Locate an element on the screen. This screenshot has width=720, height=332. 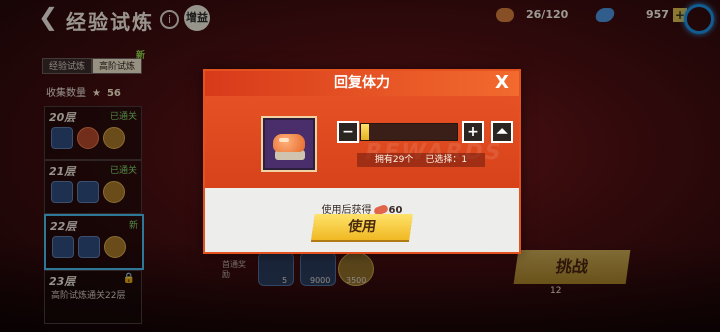
quantity-info: 拥有29个 已选择：1 is located at coordinates (421, 160).